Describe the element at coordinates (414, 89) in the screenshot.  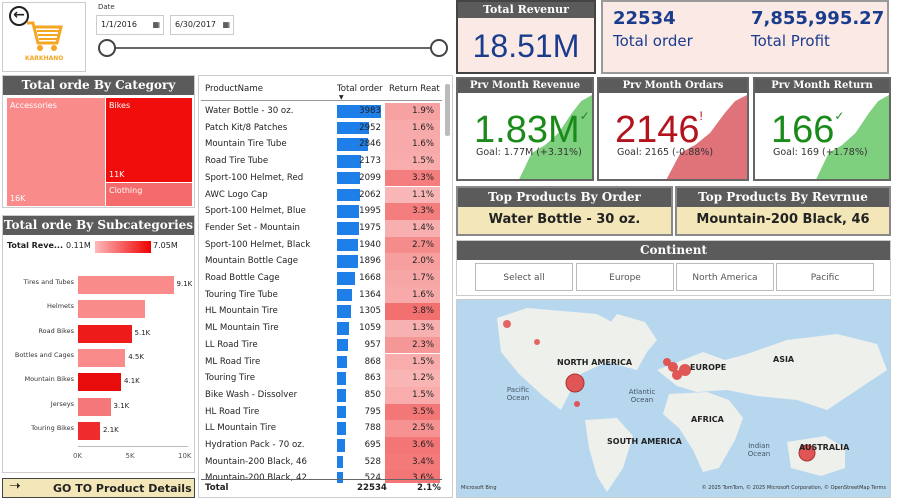
I see `col-header-return-rate: Return Reat` at that location.